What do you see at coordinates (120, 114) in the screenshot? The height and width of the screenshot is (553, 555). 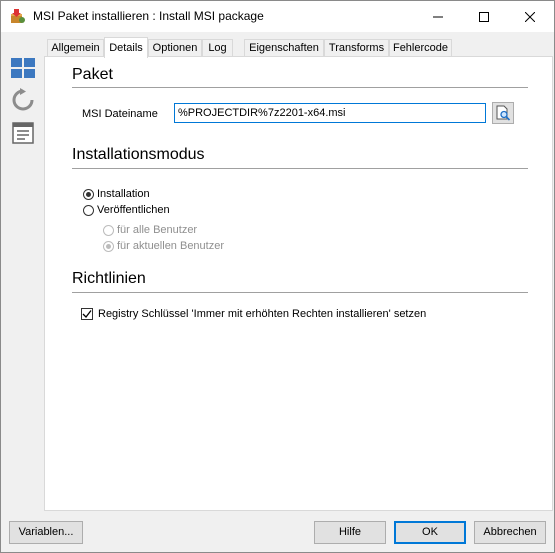 I see `msi-filename-label: MSI Dateiname` at bounding box center [120, 114].